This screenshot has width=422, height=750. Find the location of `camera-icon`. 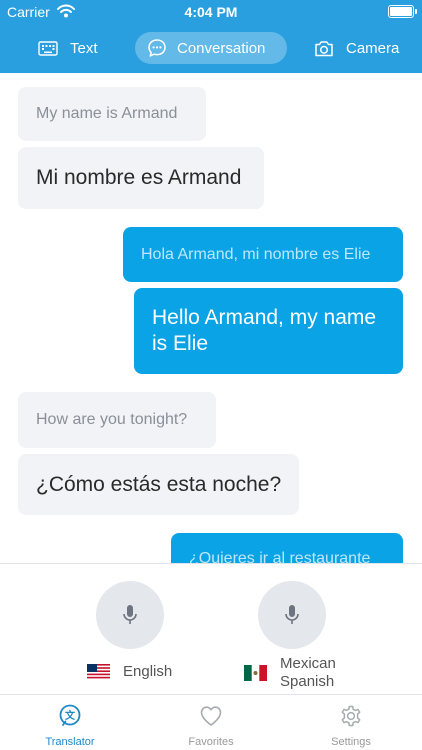

camera-icon is located at coordinates (324, 48).